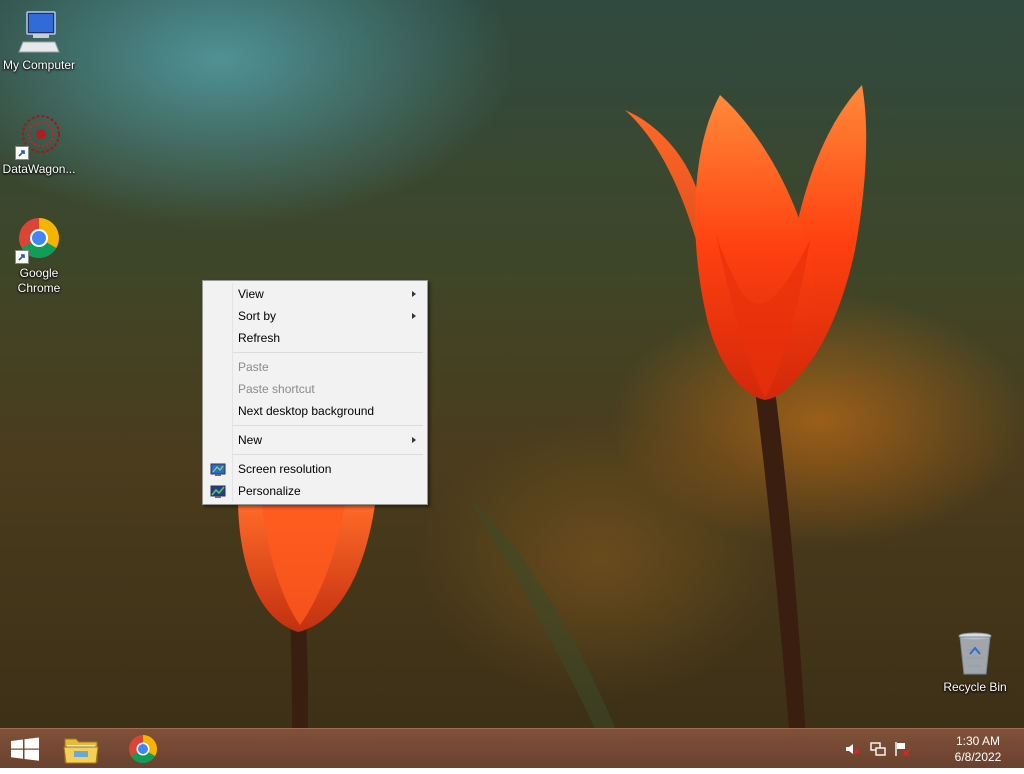  I want to click on menu-item-screen-resolution: Screen resolution, so click(315, 469).